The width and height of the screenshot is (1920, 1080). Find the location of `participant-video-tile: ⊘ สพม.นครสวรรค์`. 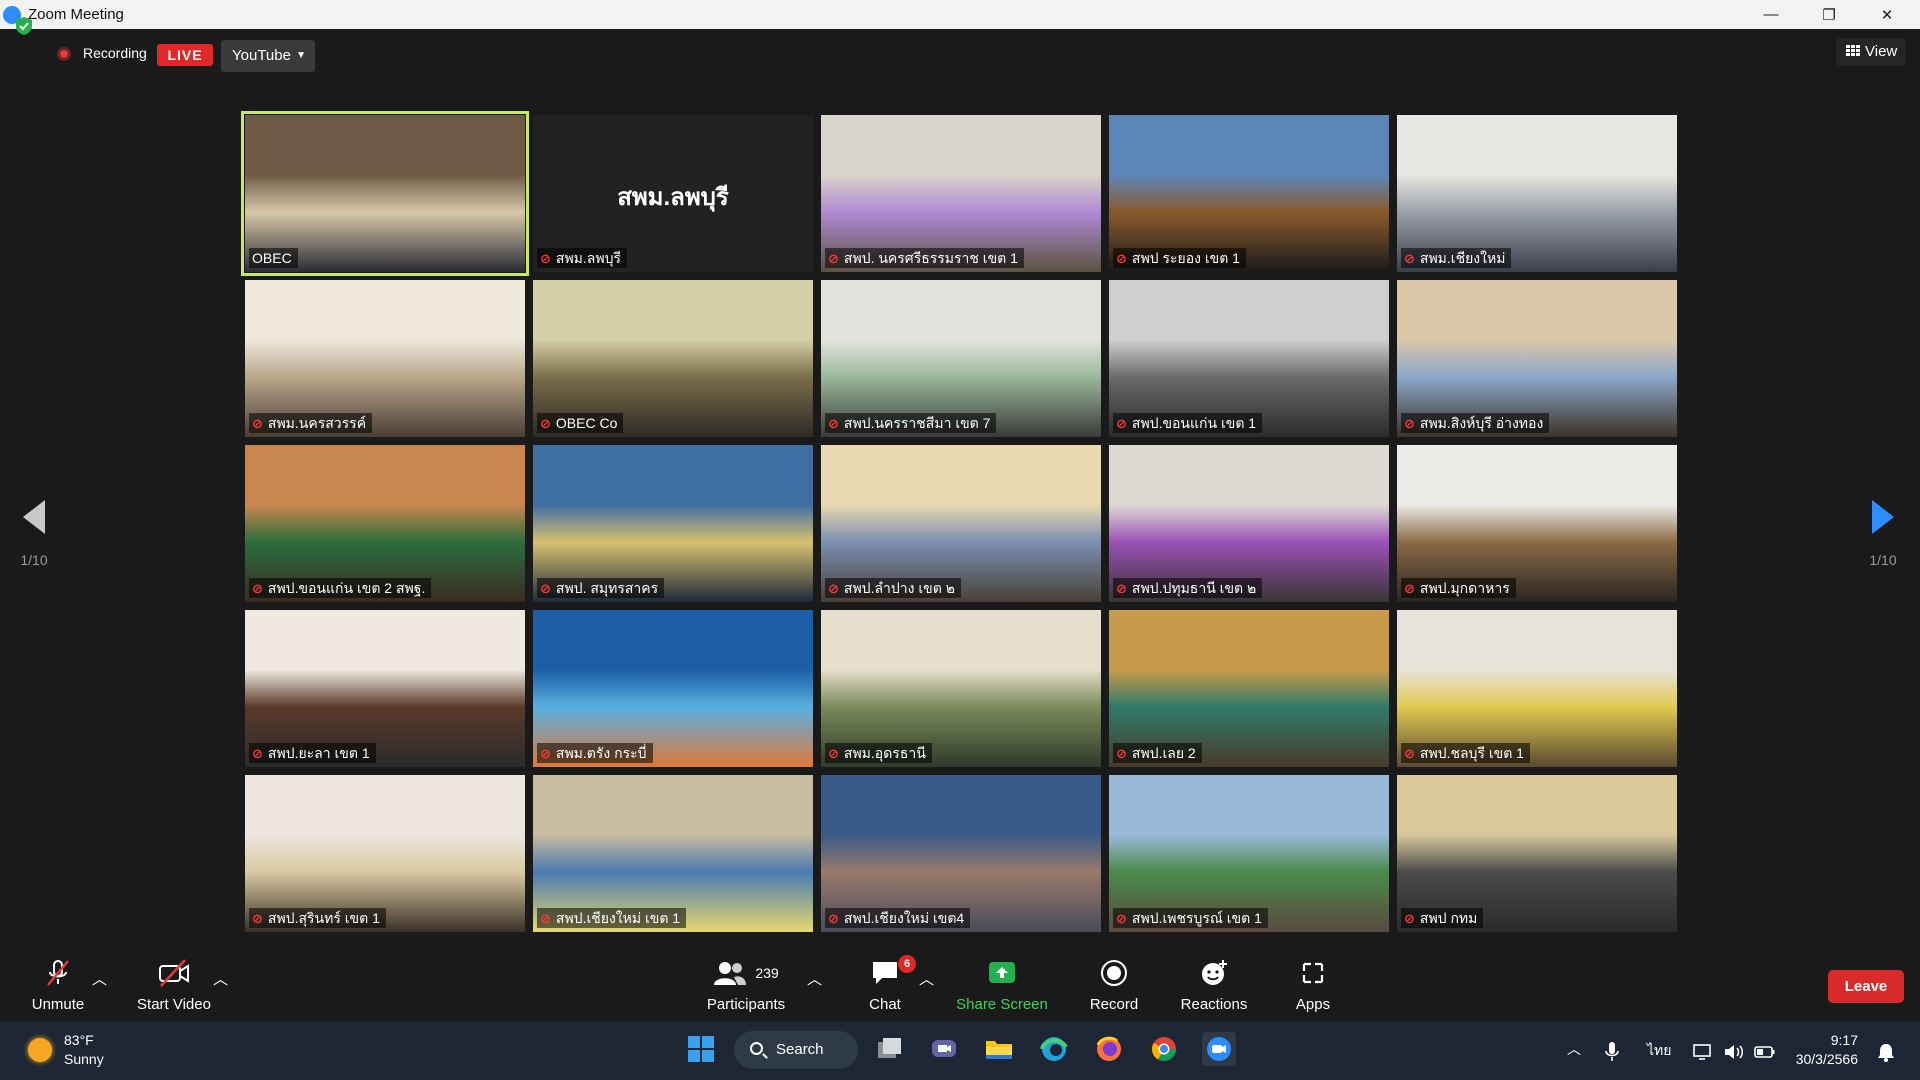

participant-video-tile: ⊘ สพม.นครสวรรค์ is located at coordinates (385, 358).